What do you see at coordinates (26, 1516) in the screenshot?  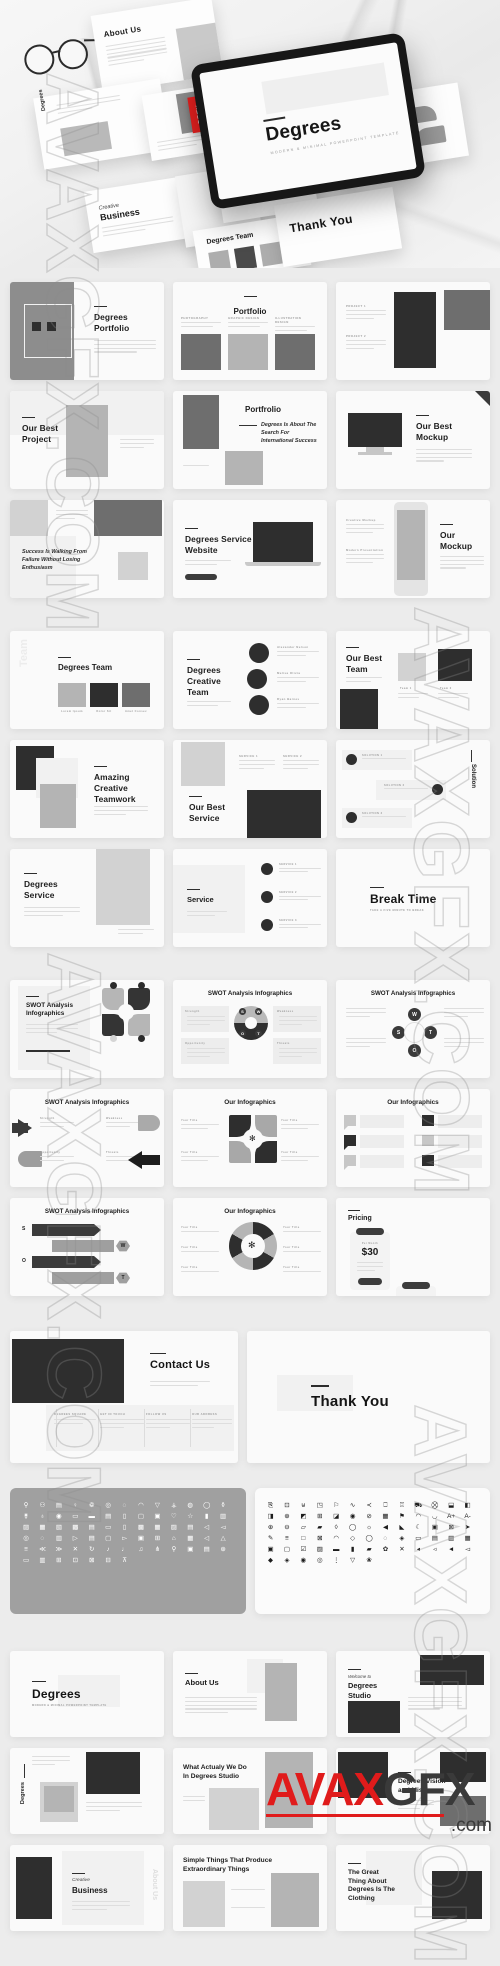 I see `icon-glyph: ⚵` at bounding box center [26, 1516].